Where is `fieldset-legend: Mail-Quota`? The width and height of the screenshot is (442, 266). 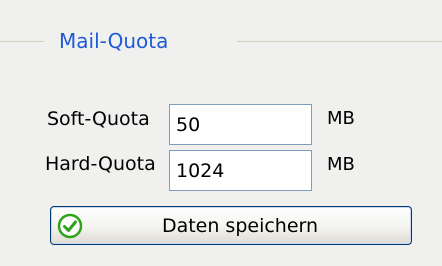 fieldset-legend: Mail-Quota is located at coordinates (114, 41).